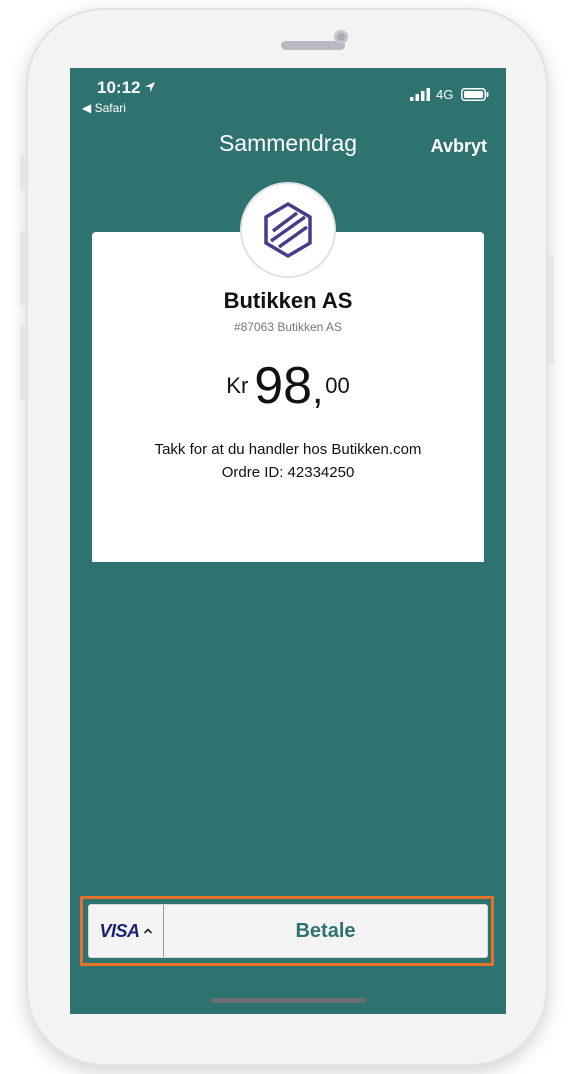  I want to click on pay-button: Betale, so click(325, 931).